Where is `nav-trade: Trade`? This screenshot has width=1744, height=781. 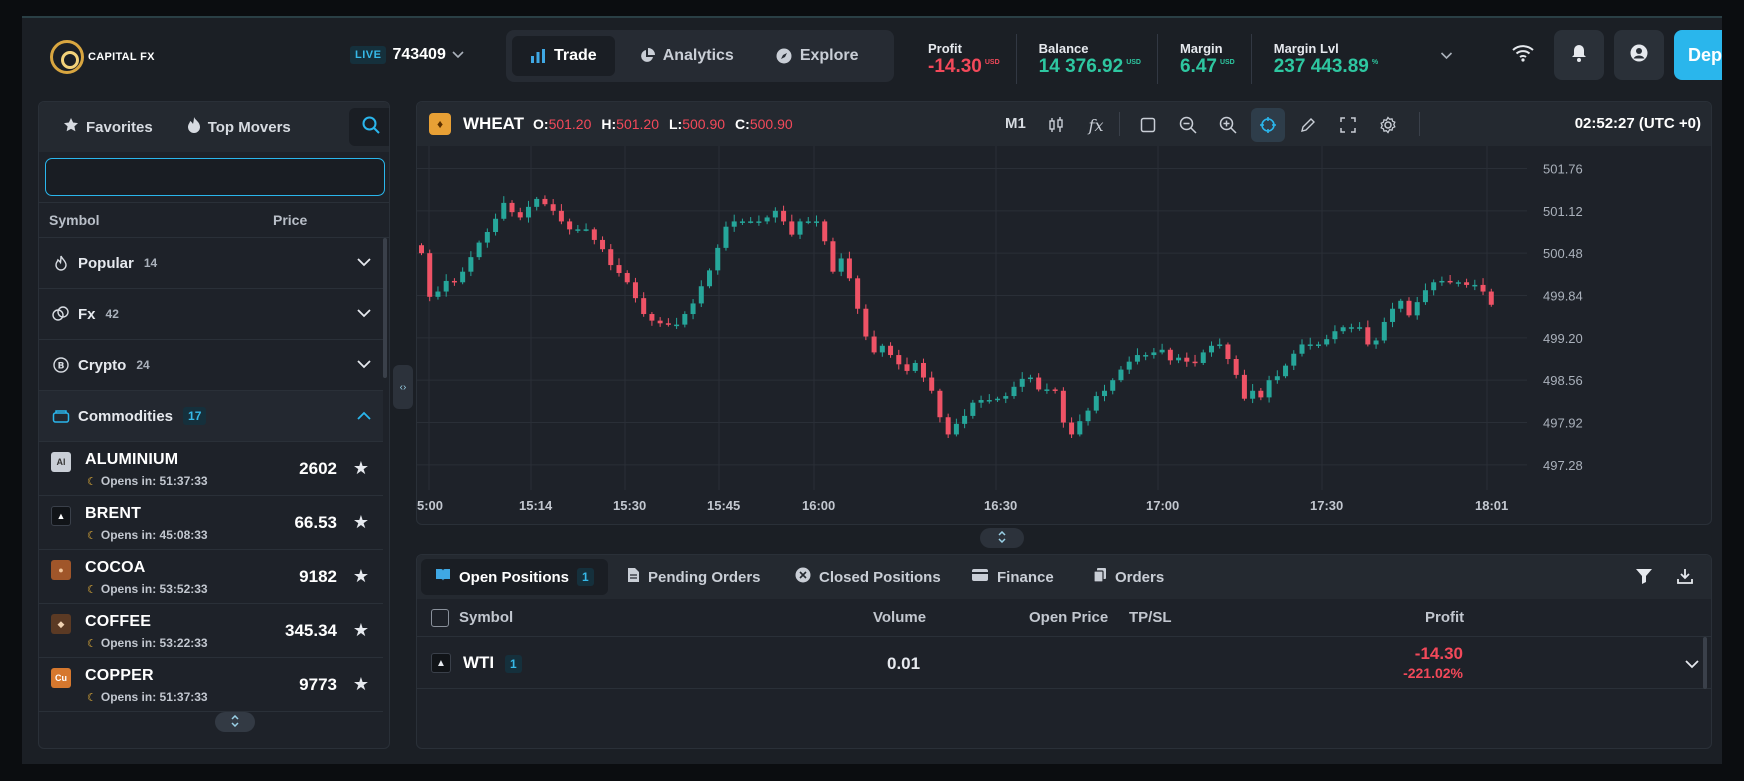
nav-trade: Trade is located at coordinates (563, 56).